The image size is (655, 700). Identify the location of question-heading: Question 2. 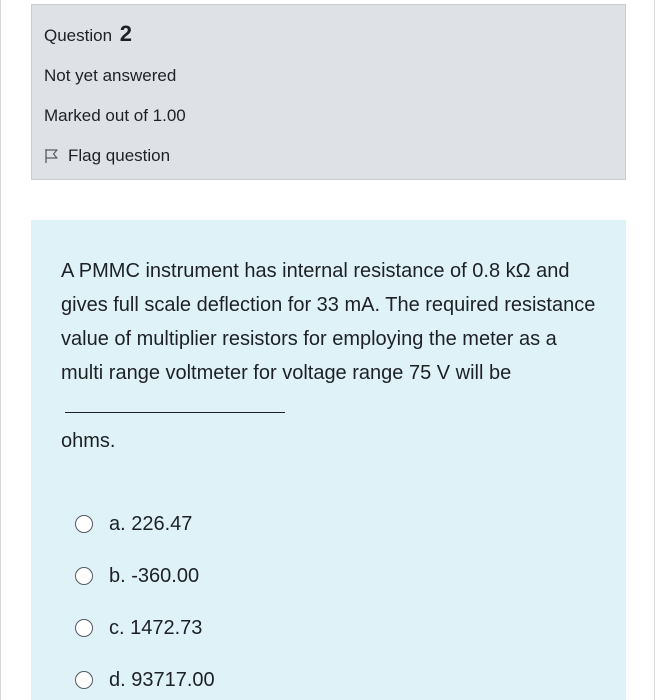
(328, 36).